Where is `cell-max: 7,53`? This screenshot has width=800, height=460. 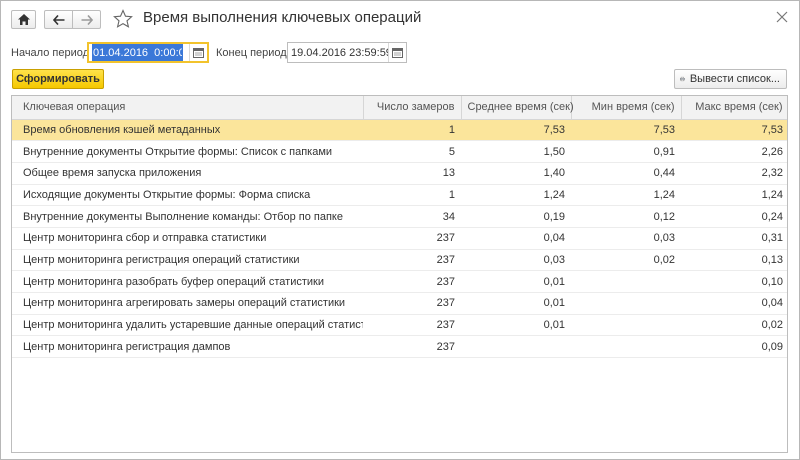
cell-max: 7,53 is located at coordinates (734, 130).